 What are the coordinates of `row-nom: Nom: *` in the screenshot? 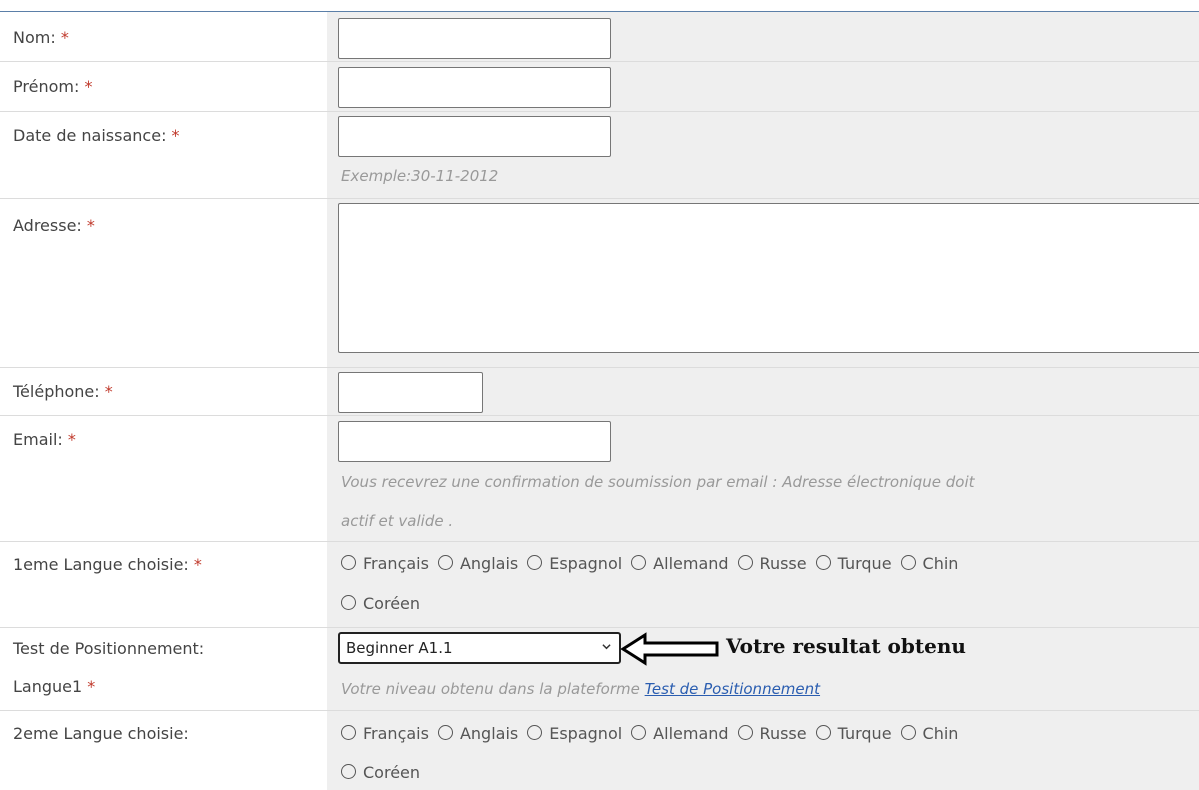 It's located at (599, 37).